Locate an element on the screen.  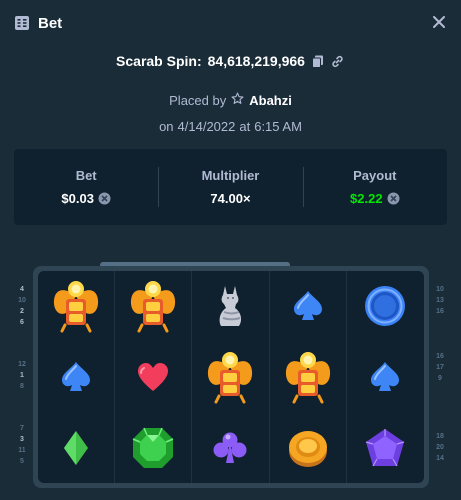
receipt-icon is located at coordinates (22, 23).